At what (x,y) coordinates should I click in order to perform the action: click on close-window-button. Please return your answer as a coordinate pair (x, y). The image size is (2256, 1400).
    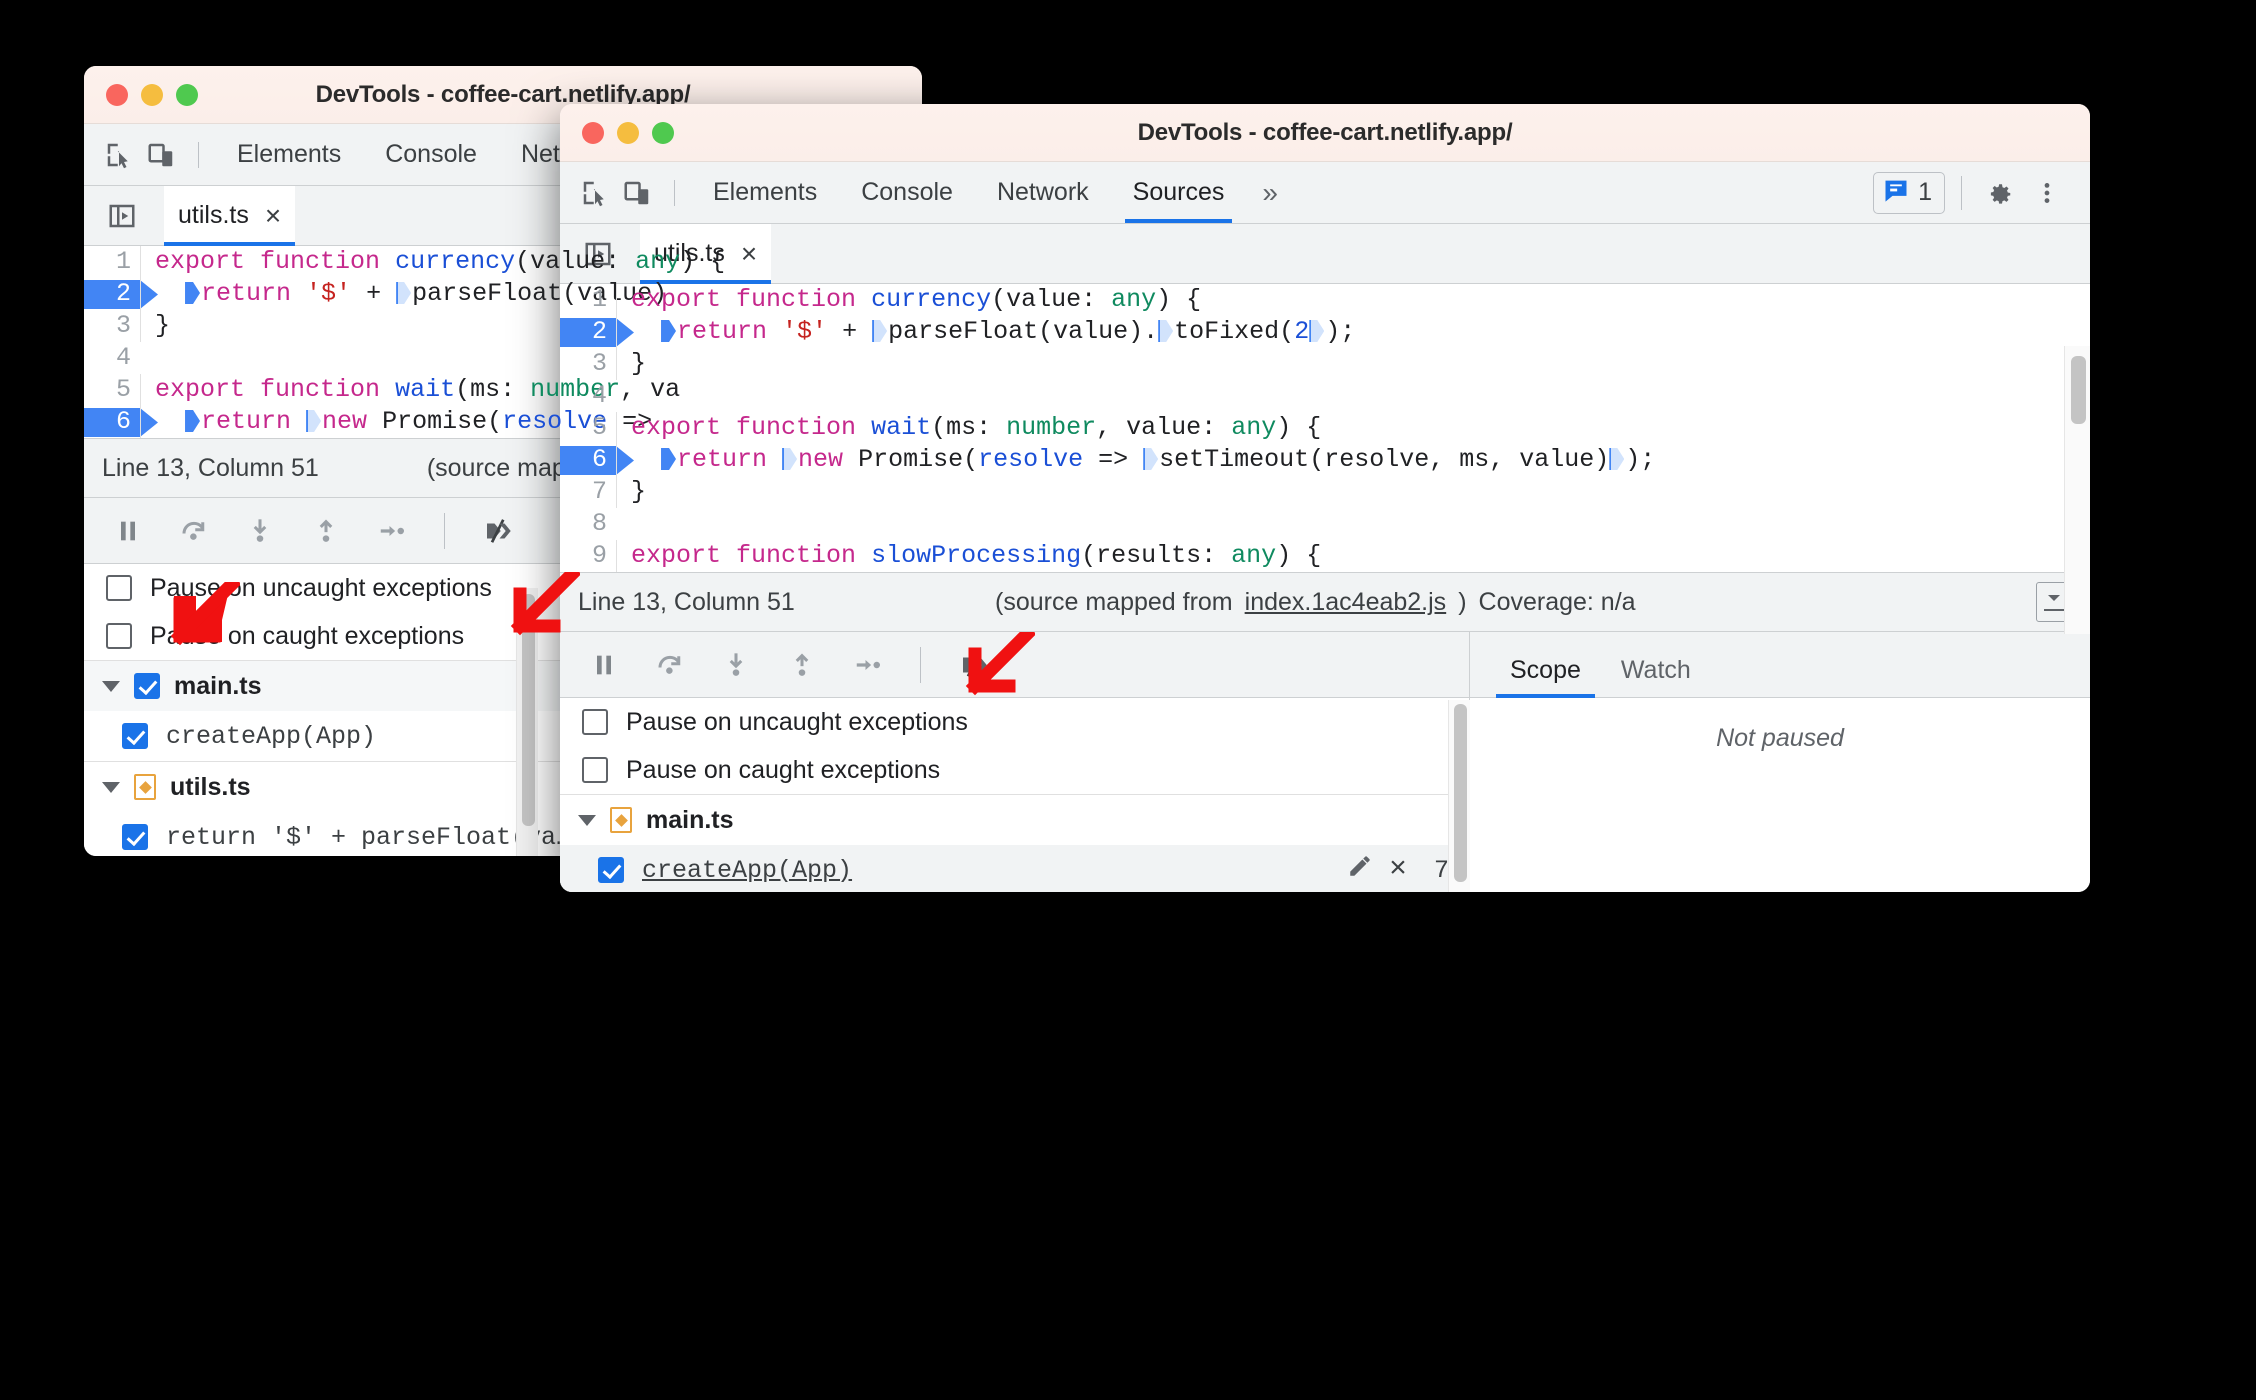
    Looking at the image, I should click on (117, 94).